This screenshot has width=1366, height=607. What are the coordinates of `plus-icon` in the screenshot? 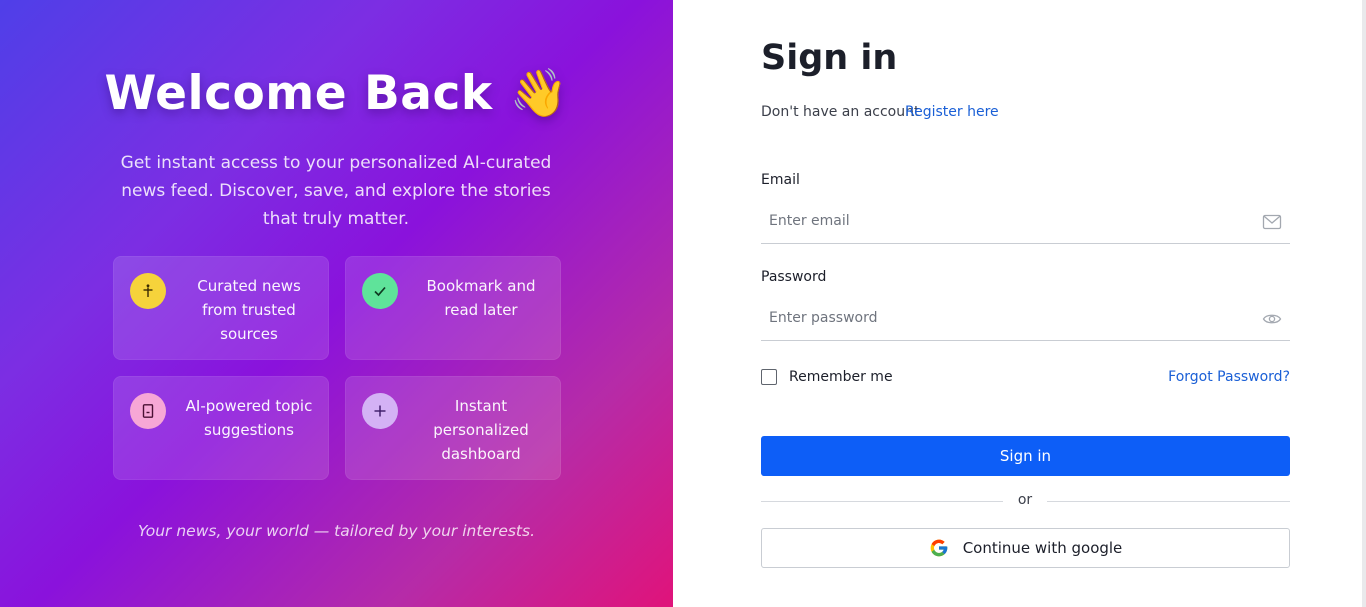 It's located at (380, 411).